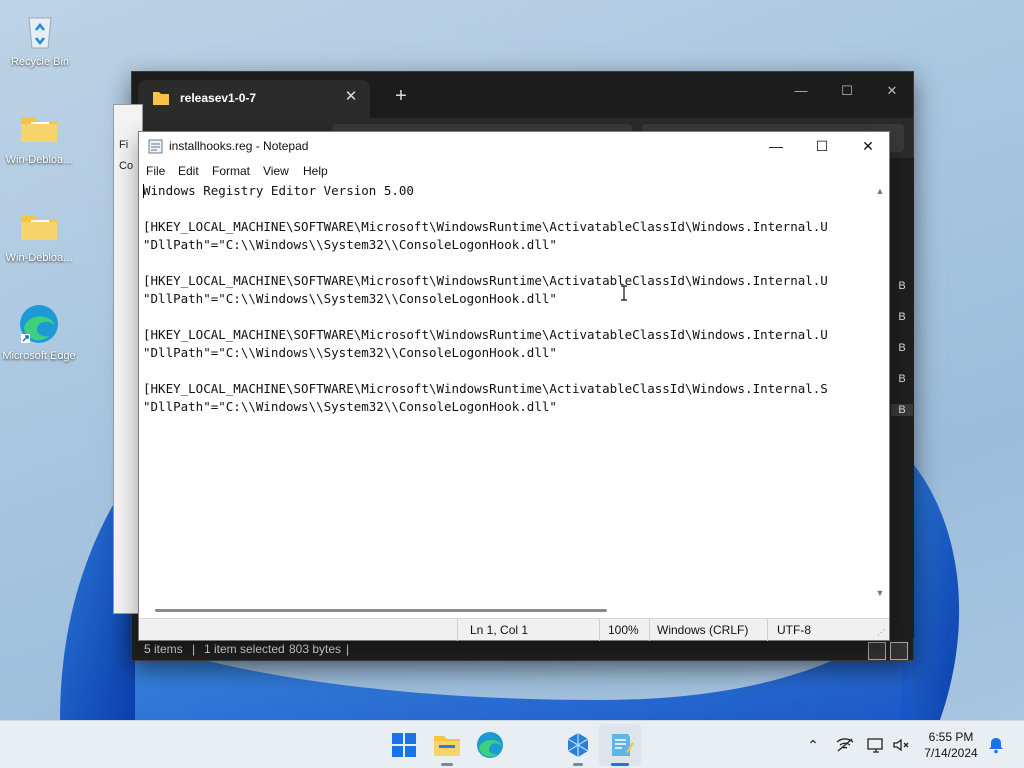 The width and height of the screenshot is (1024, 768). Describe the element at coordinates (703, 630) in the screenshot. I see `line-ending: Windows (CRLF)` at that location.